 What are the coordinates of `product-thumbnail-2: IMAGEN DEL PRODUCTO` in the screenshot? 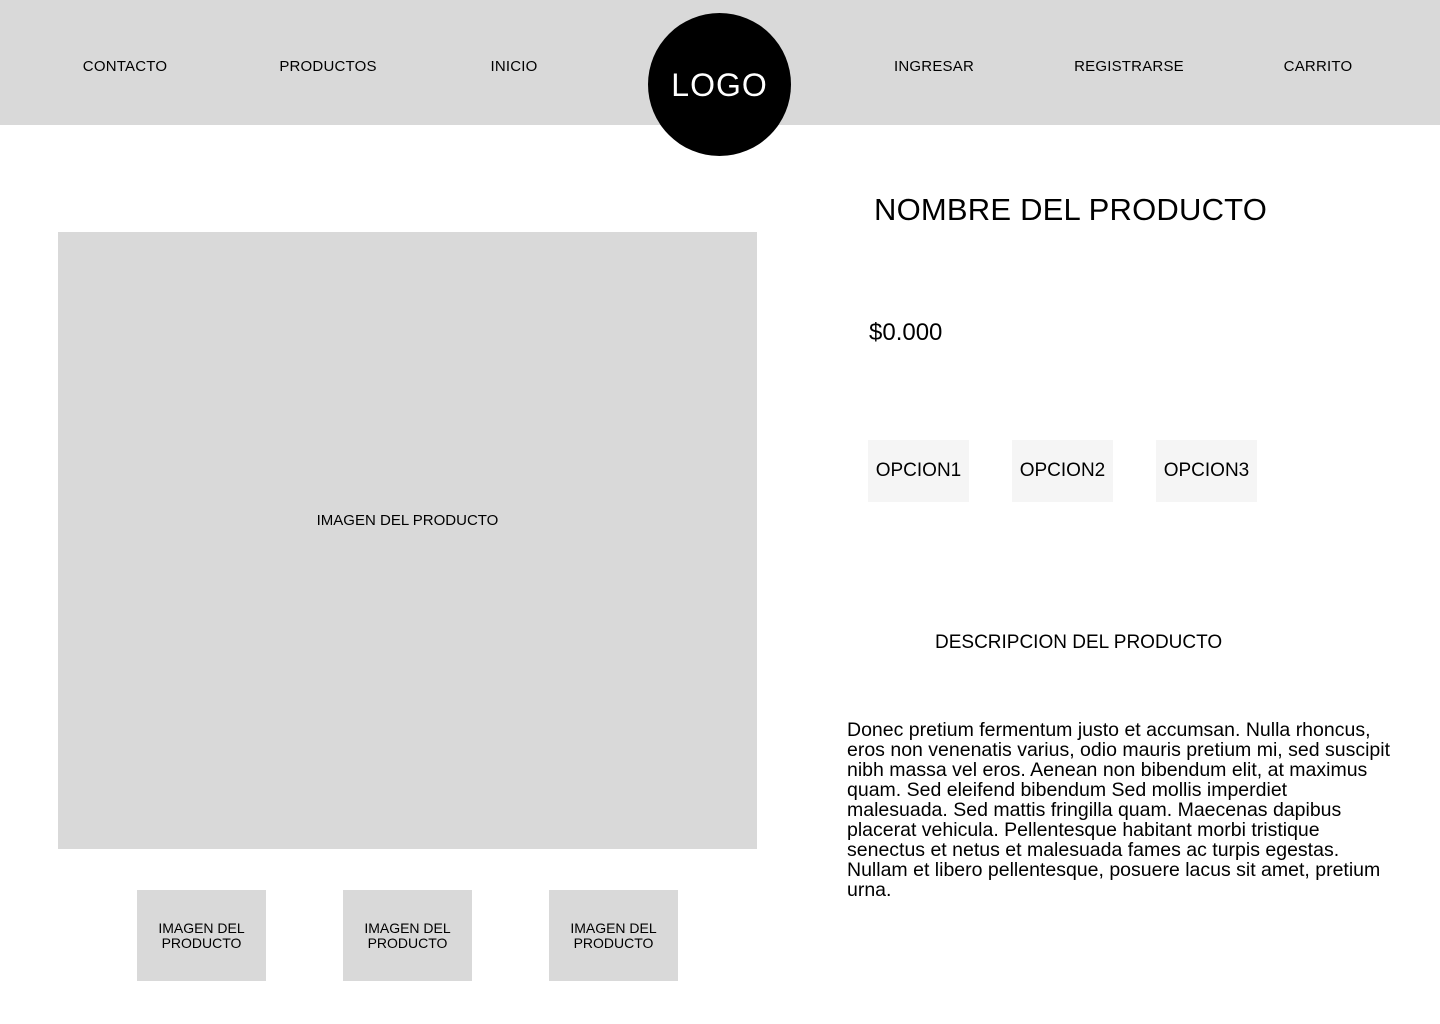 It's located at (407, 935).